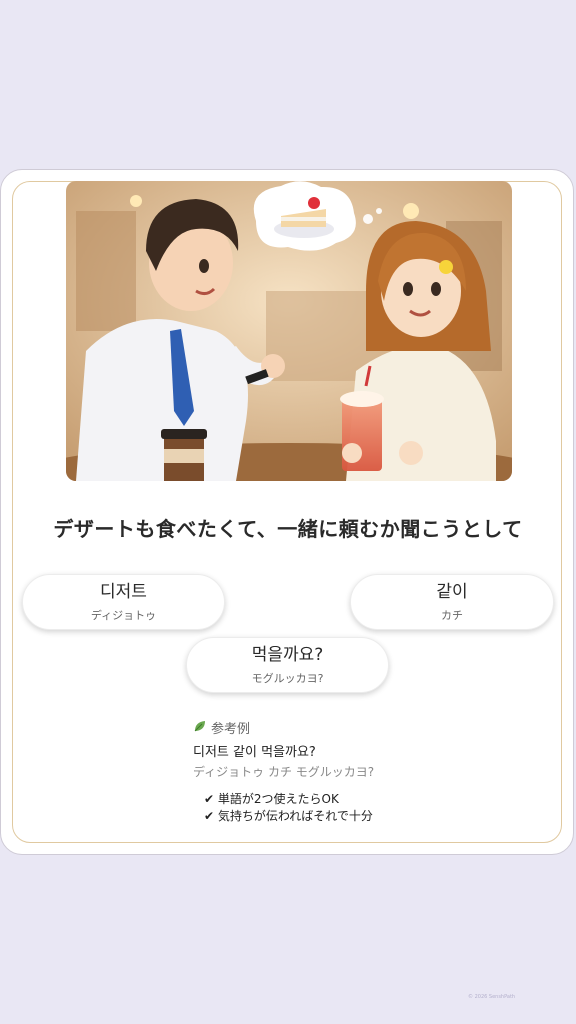 Image resolution: width=576 pixels, height=1024 pixels. I want to click on word-chip-dessert: 디저트 ディジョトゥ, so click(123, 602).